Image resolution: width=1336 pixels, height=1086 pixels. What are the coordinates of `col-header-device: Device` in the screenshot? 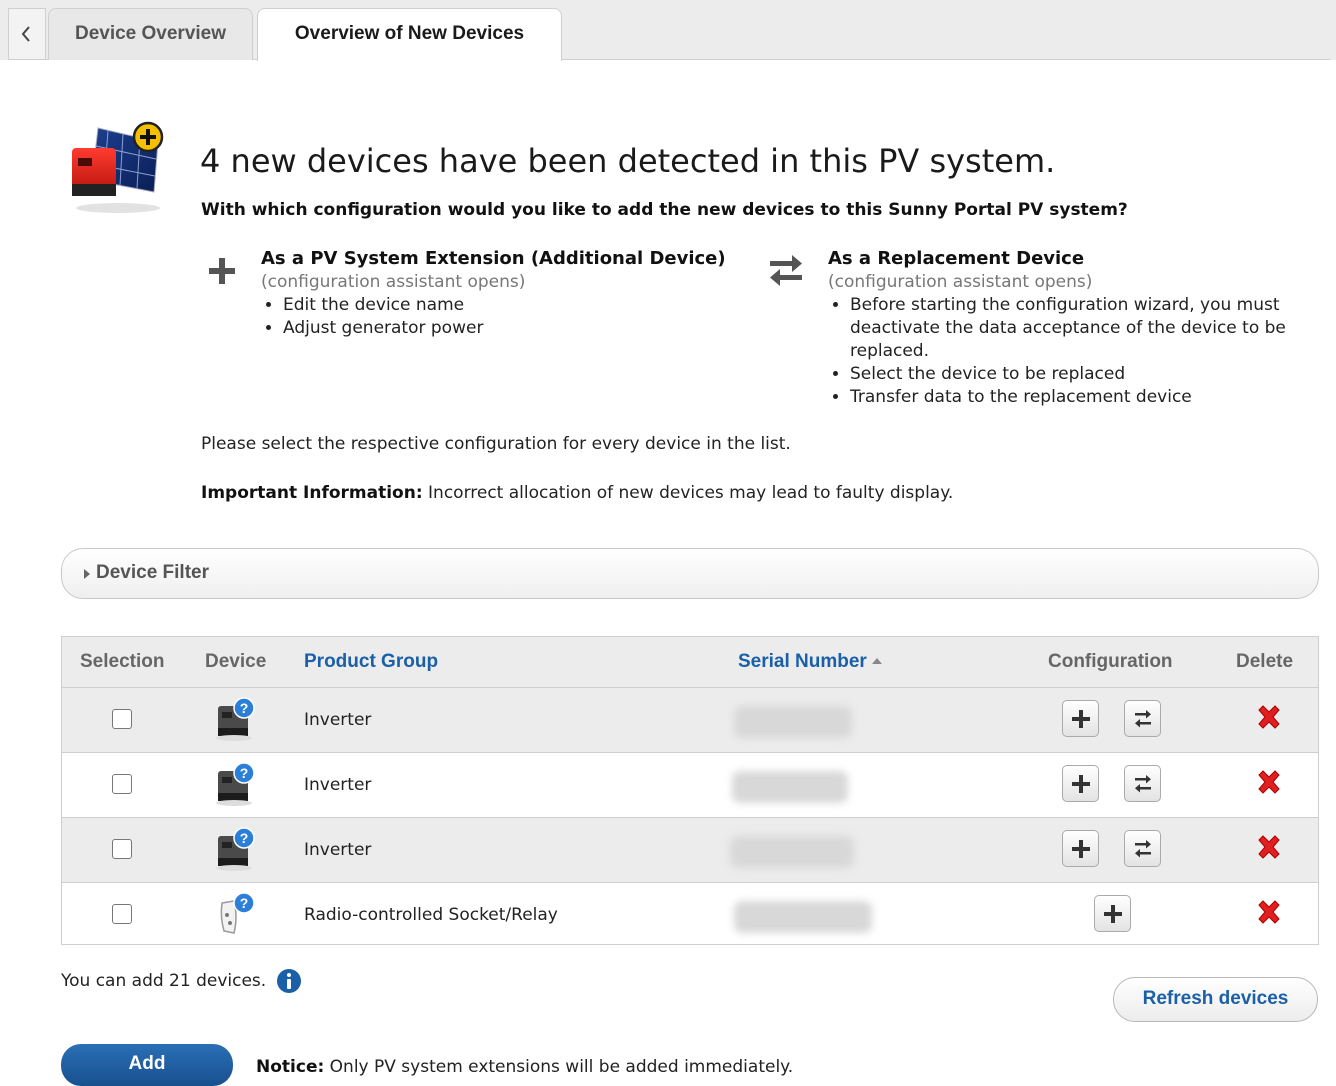 It's located at (236, 661).